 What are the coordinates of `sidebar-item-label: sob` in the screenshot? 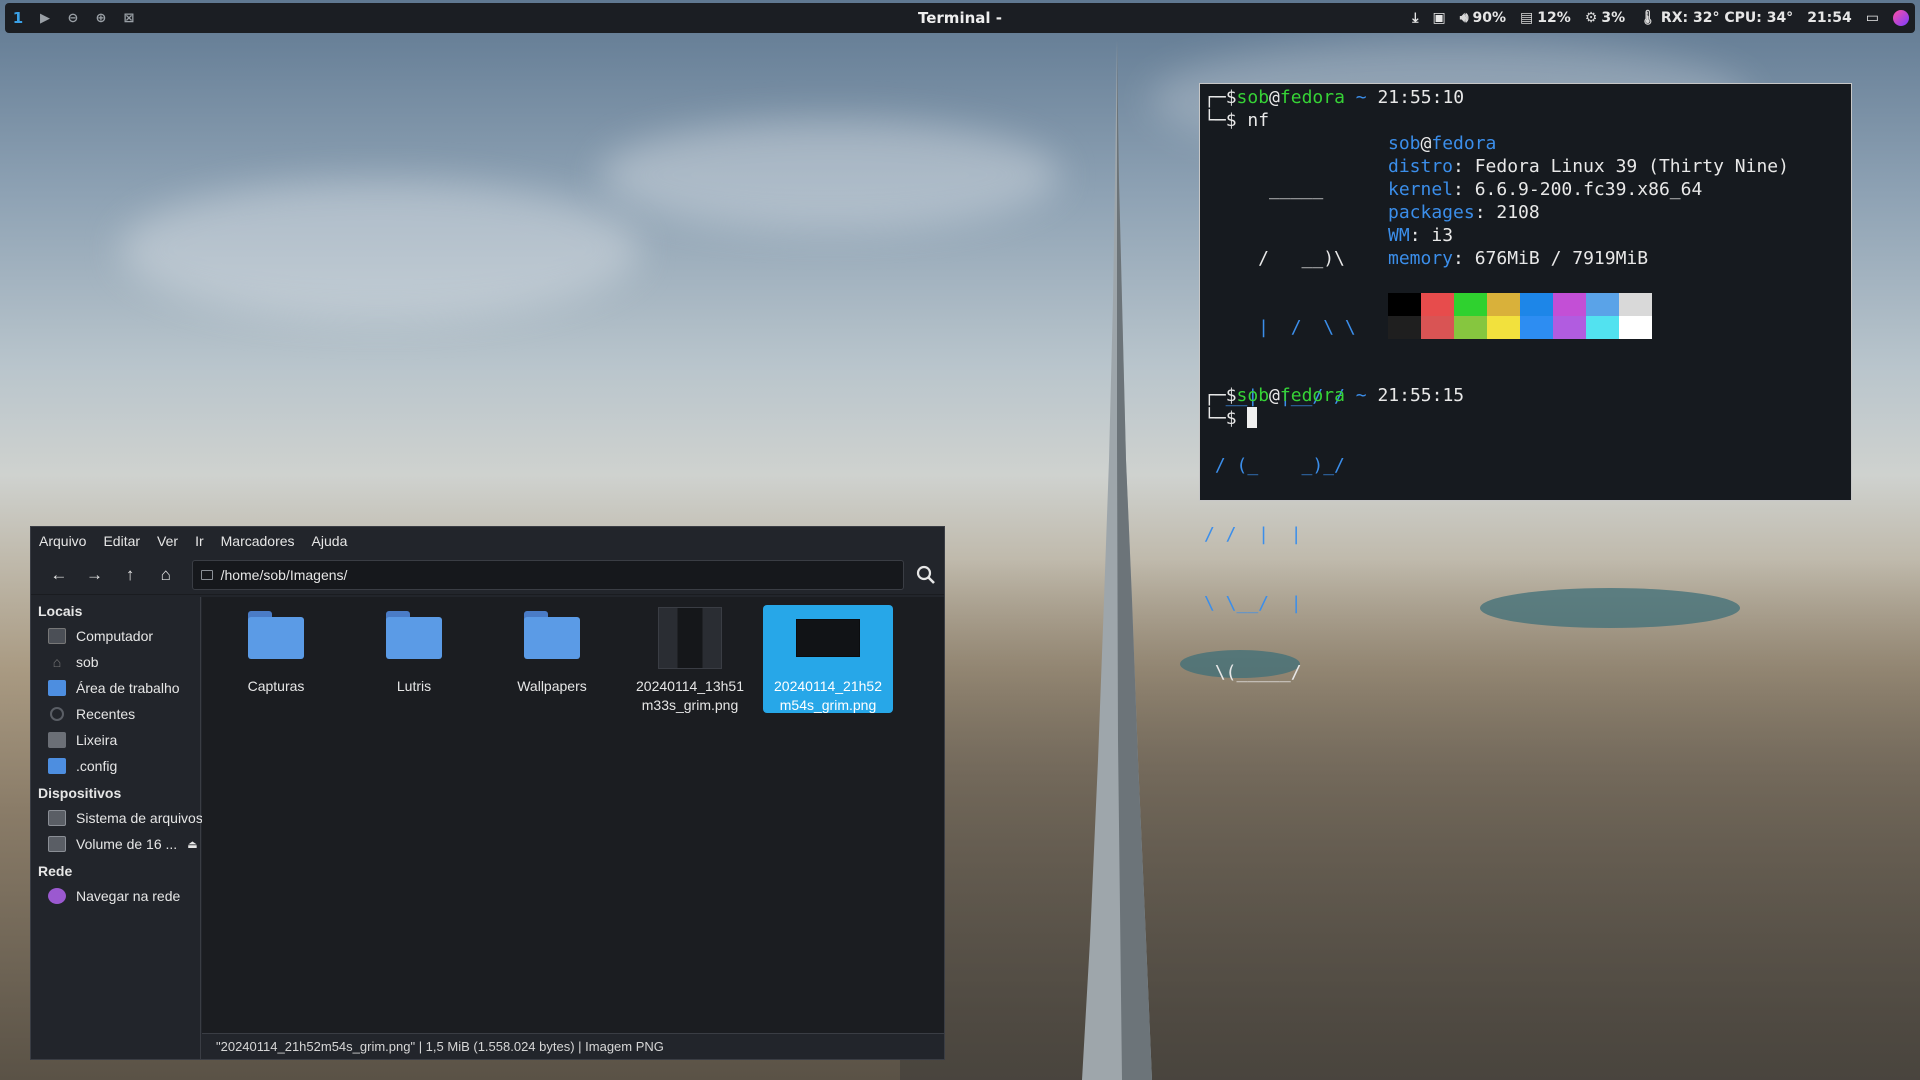 It's located at (87, 662).